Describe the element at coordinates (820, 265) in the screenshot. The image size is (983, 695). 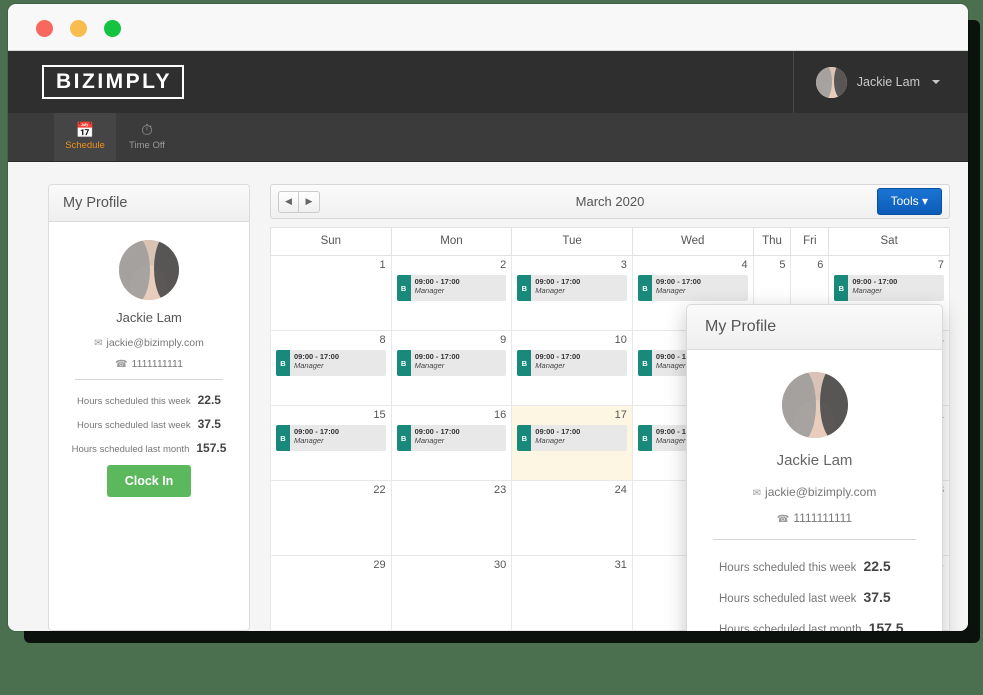
I see `calendar-day-number: 6` at that location.